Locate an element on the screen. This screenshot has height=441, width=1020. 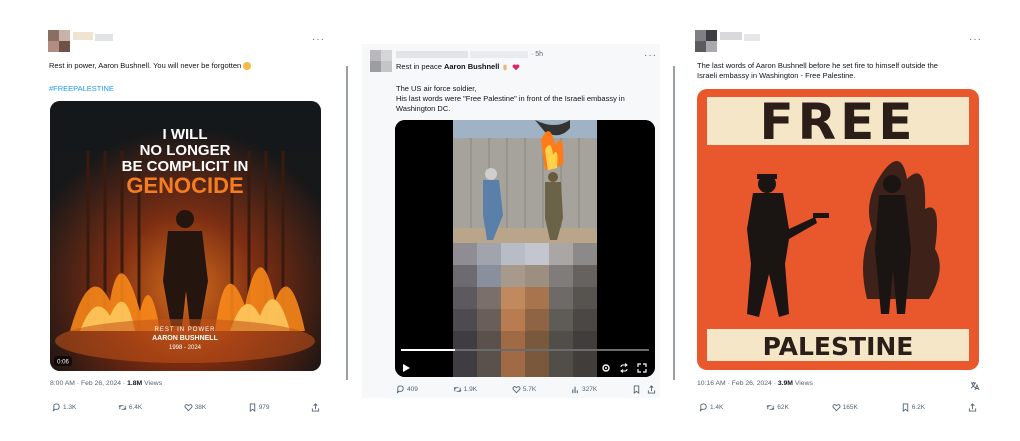
loop-button is located at coordinates (624, 368).